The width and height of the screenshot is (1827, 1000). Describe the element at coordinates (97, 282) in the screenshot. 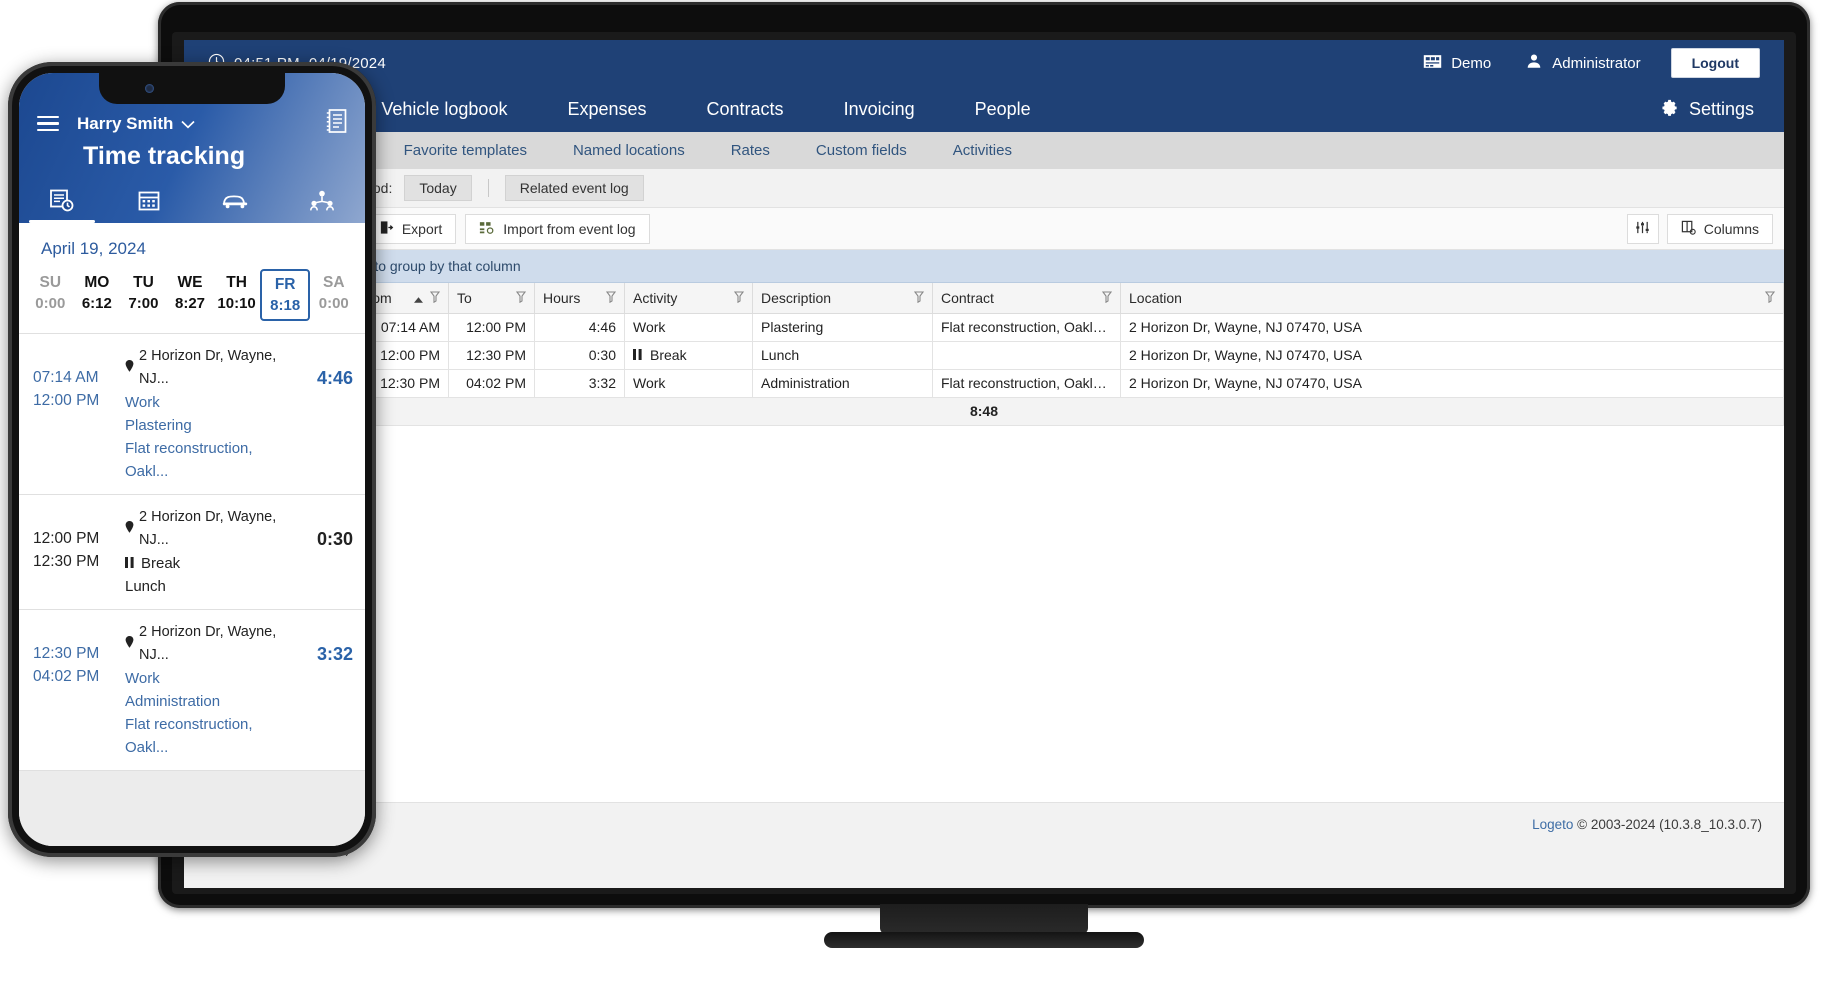

I see `phone-day-name: MO` at that location.